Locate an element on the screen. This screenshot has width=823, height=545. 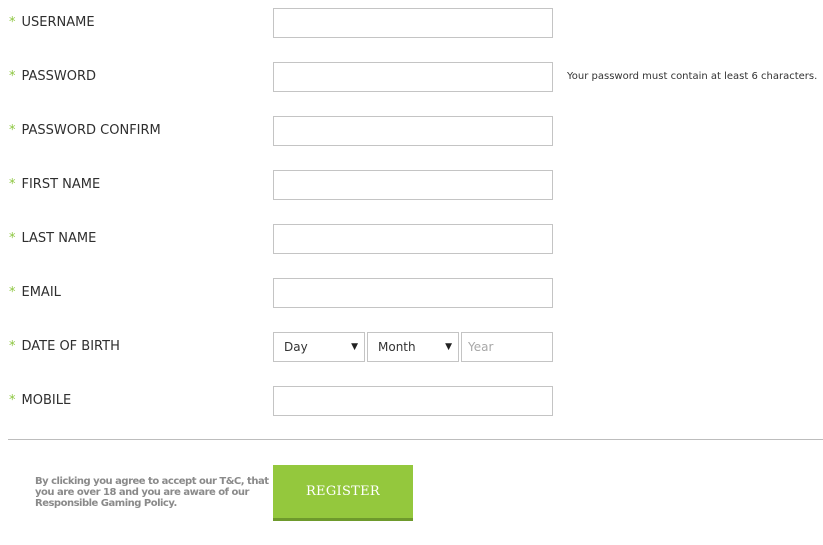
password-confirm-label: * PASSWORD CONFIRM is located at coordinates (85, 131).